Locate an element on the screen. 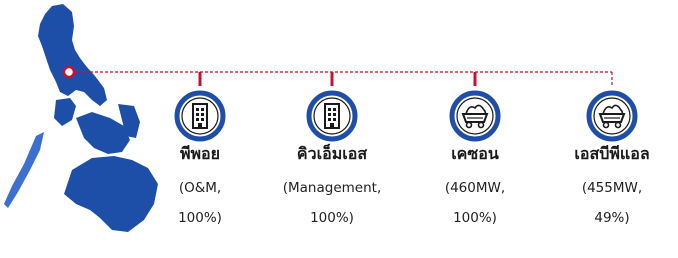 This screenshot has width=678, height=258. location-marker is located at coordinates (69, 72).